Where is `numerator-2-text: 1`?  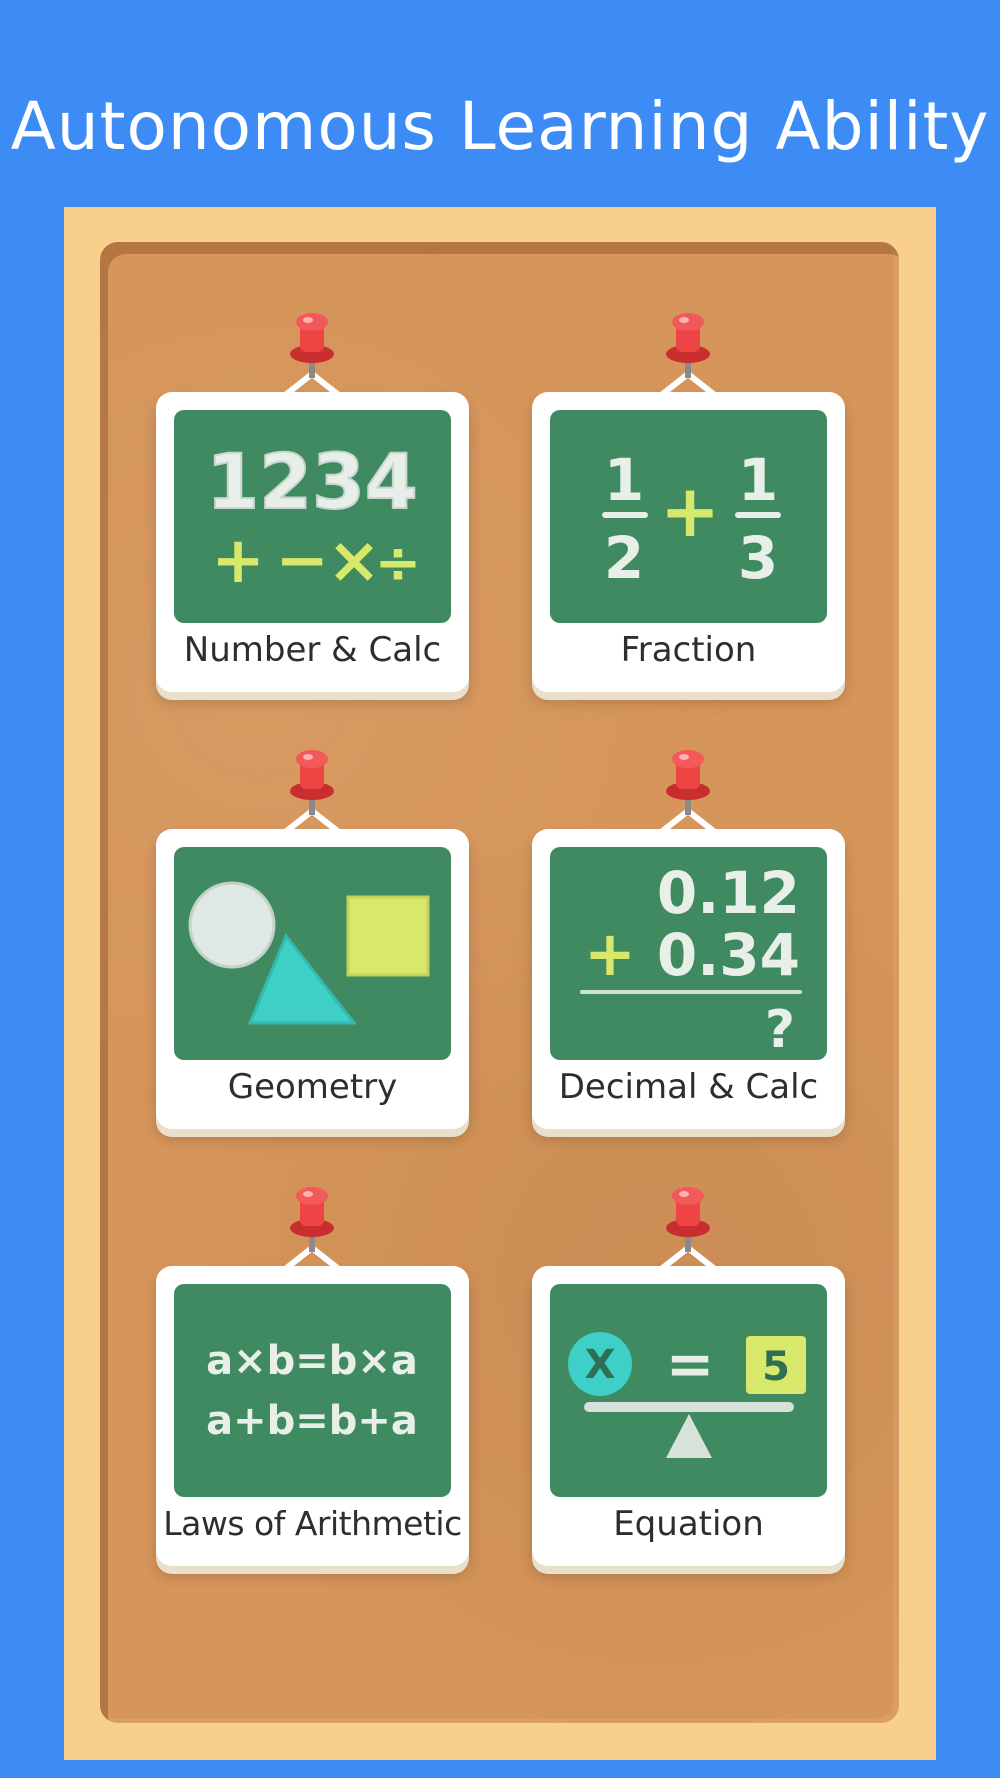
numerator-2-text: 1 is located at coordinates (758, 480).